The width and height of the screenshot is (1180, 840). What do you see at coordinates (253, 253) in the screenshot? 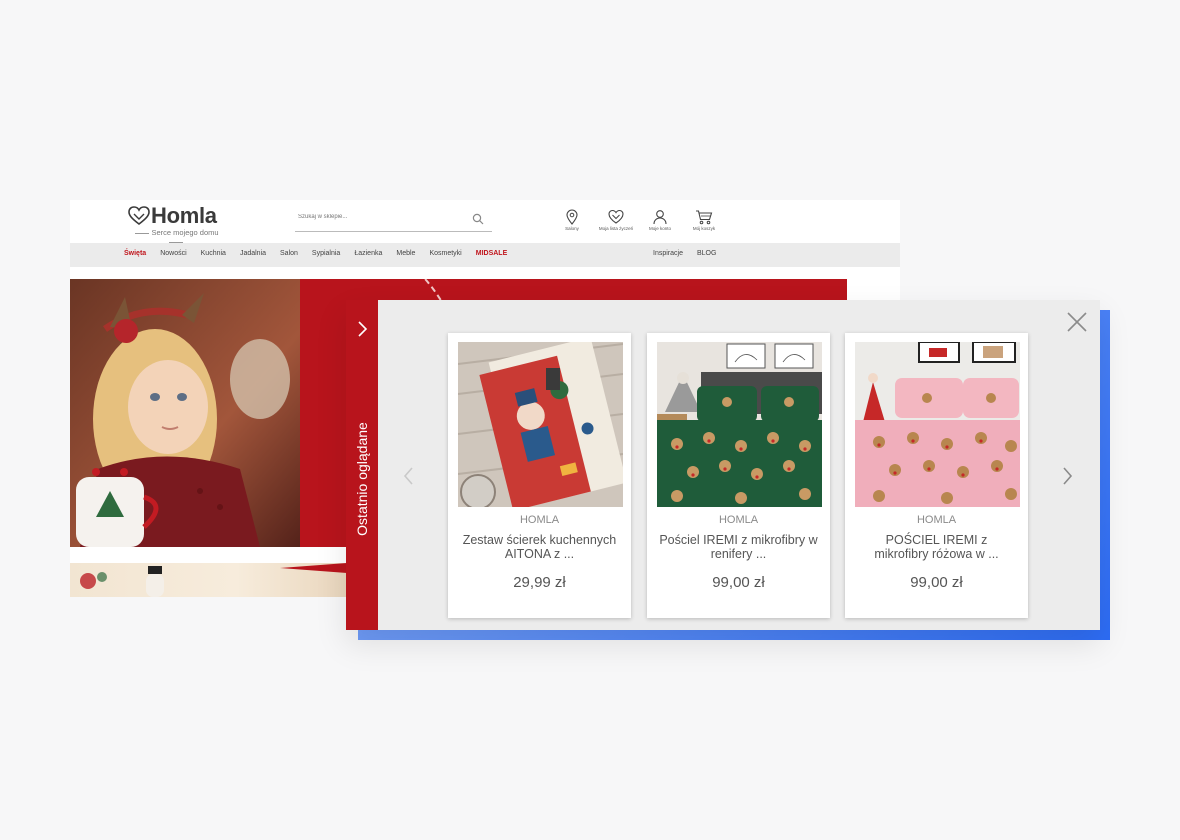
I see `nav-item-jadalnia: Jadalnia` at bounding box center [253, 253].